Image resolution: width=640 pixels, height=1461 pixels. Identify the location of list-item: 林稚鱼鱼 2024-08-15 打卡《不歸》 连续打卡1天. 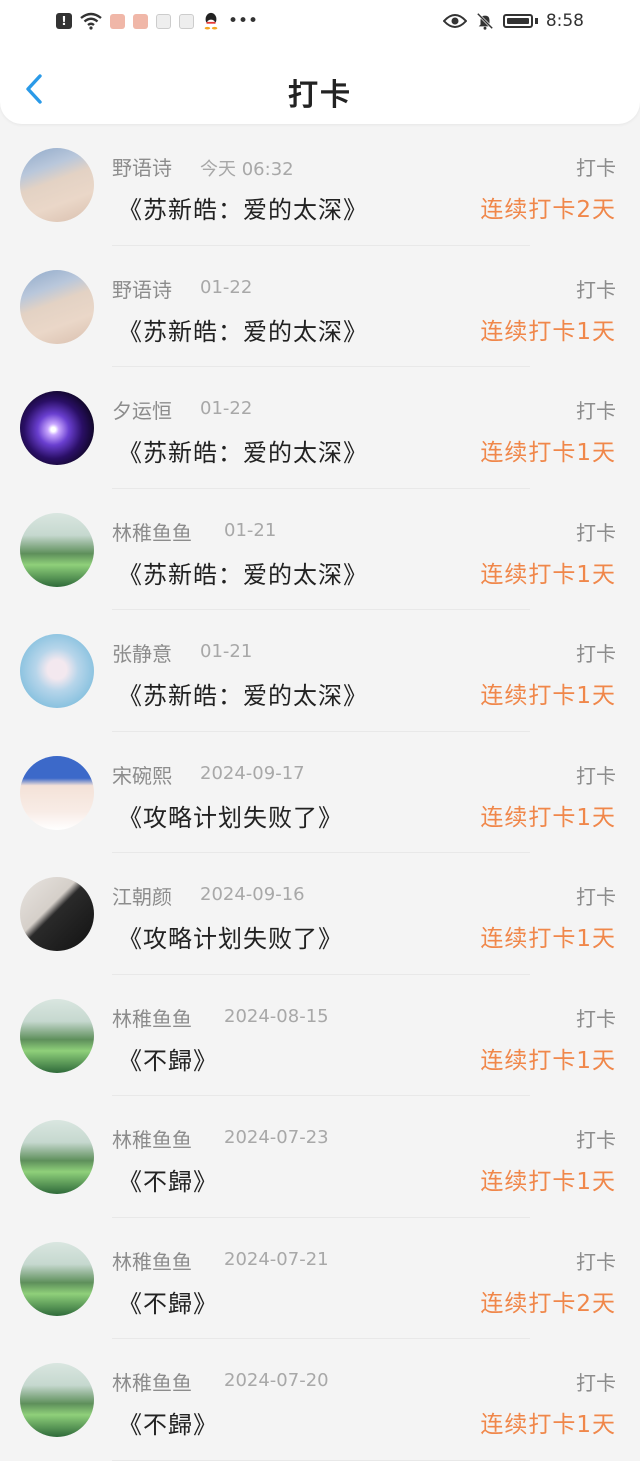
(320, 1035).